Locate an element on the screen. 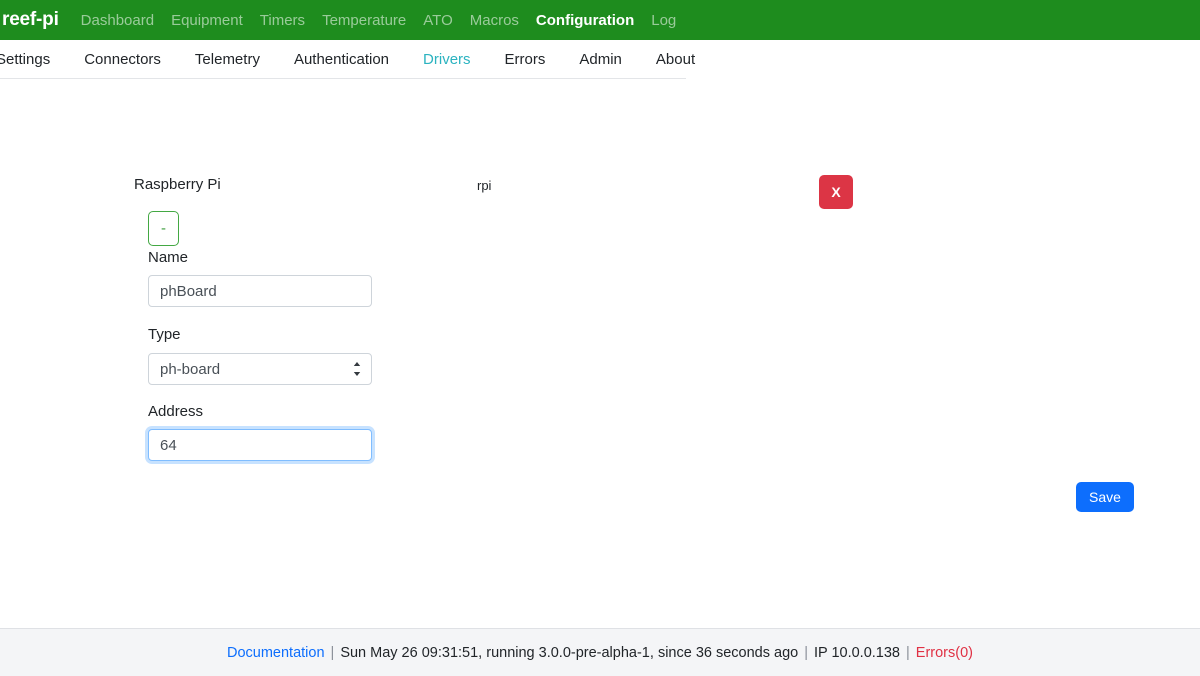  tab-settings: Settings is located at coordinates (25, 59).